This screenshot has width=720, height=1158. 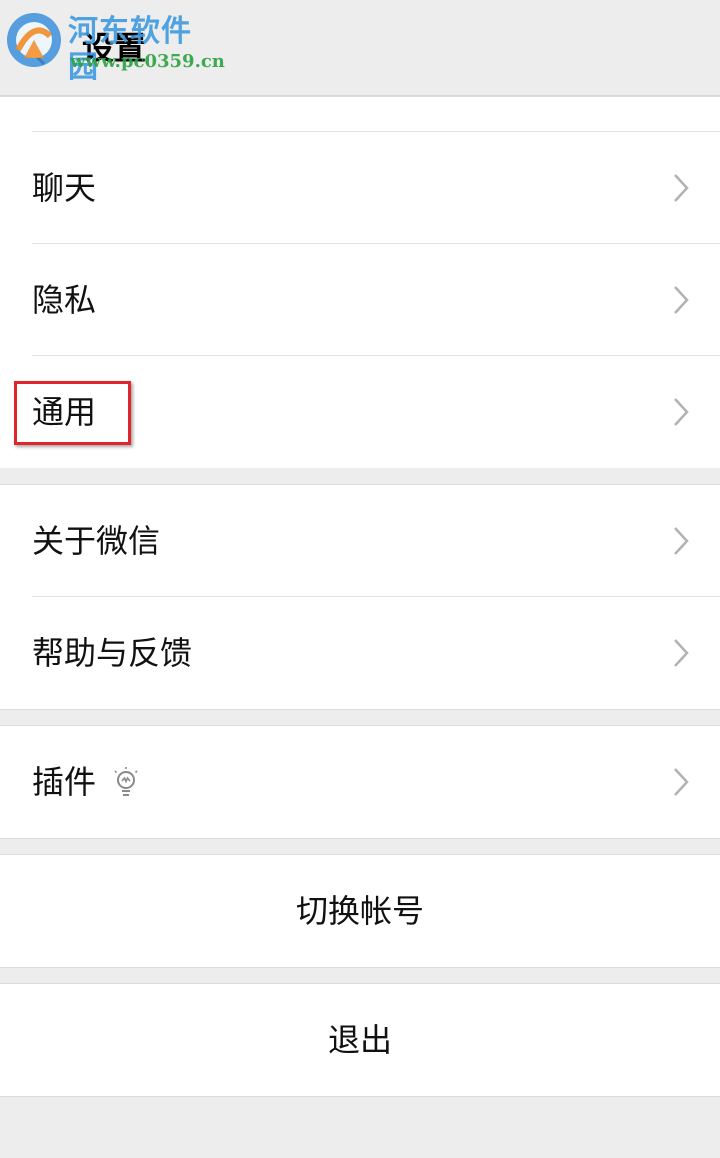 I want to click on settings-item-label: 帮助与反馈, so click(x=112, y=653).